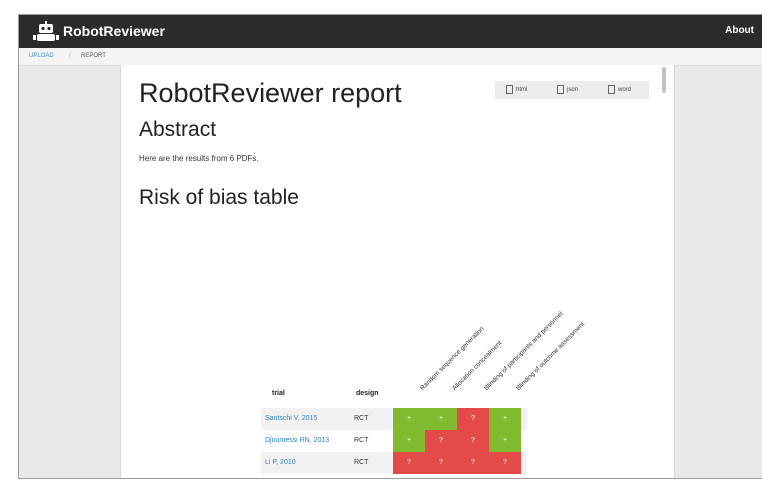 This screenshot has width=762, height=487. I want to click on trial-link: Li P, 2010, so click(280, 462).